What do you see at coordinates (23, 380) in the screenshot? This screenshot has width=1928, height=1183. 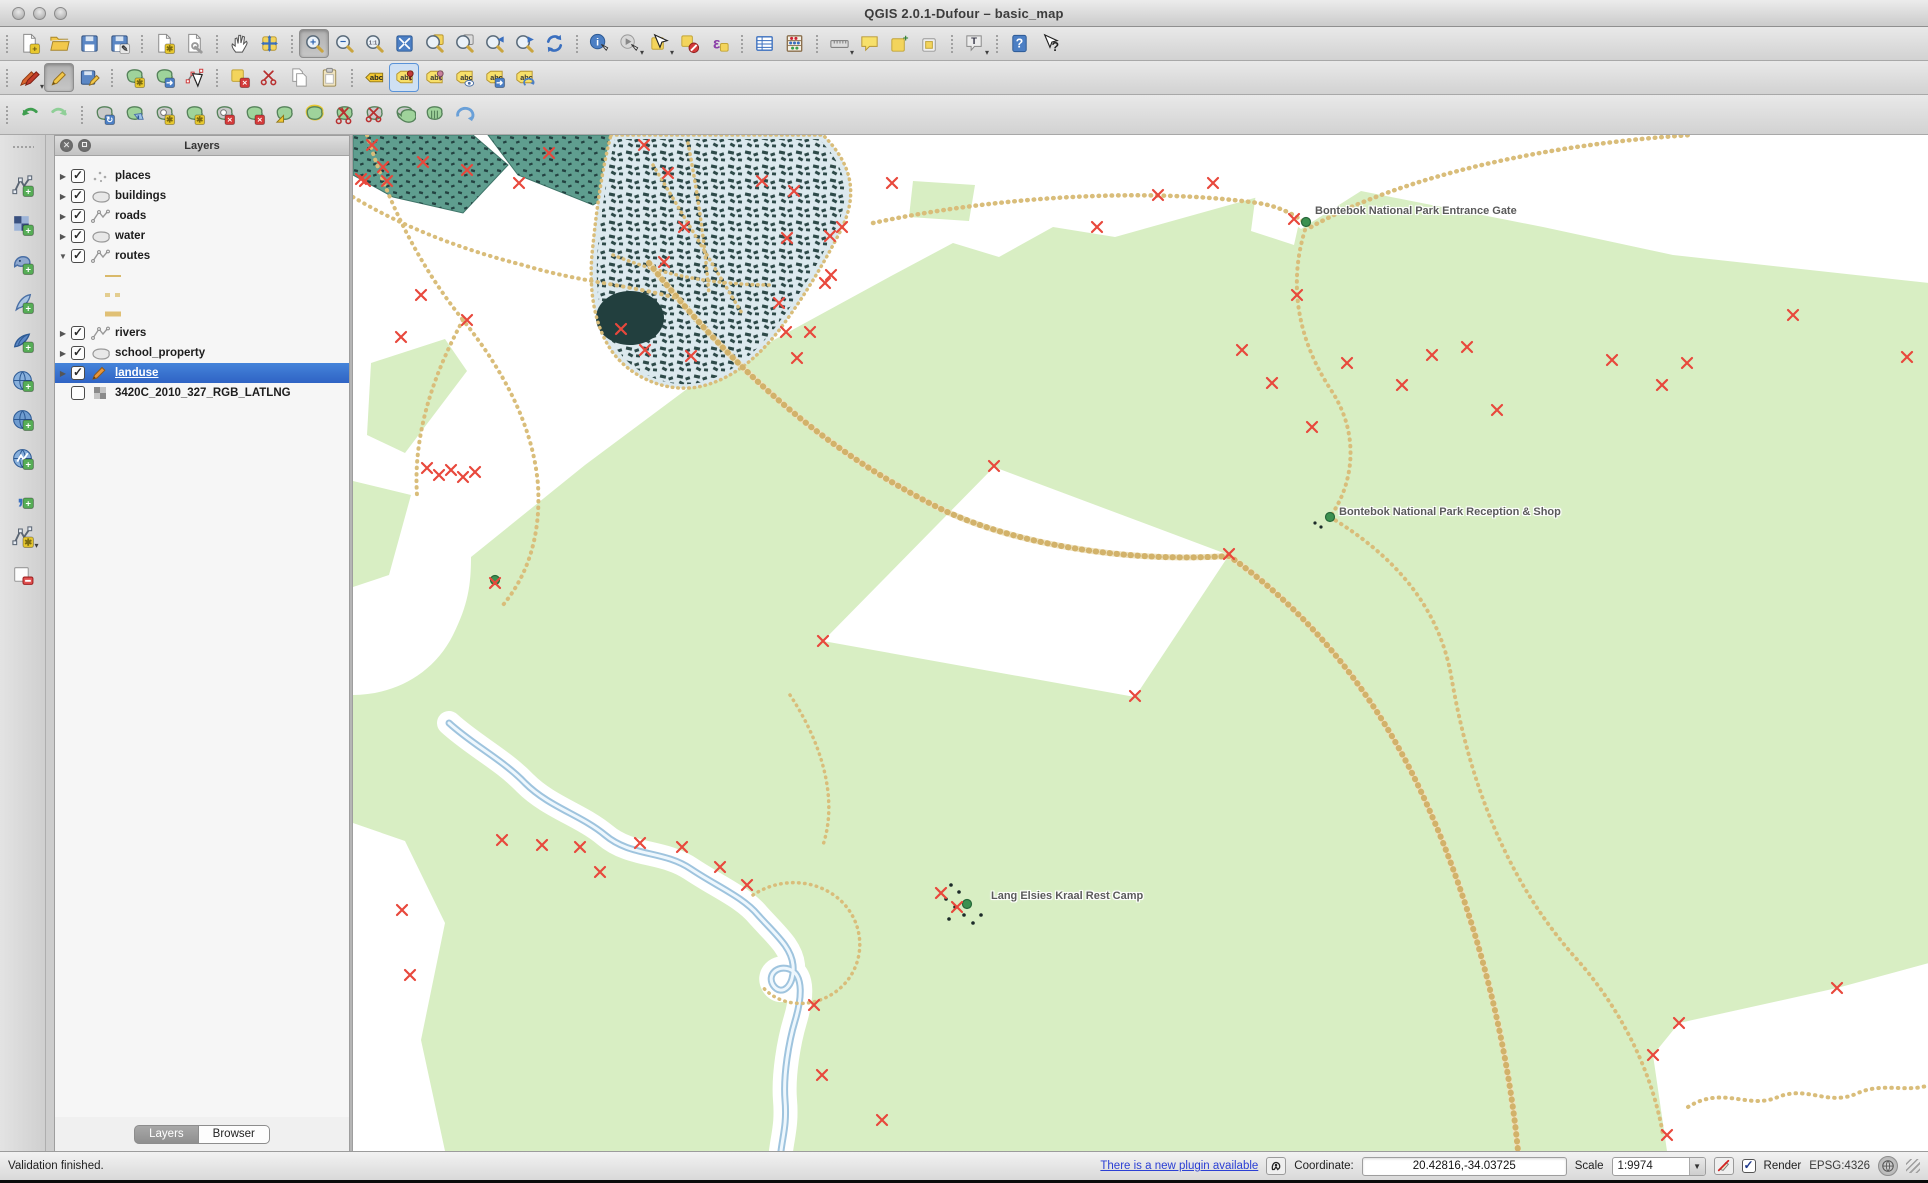 I see `add-wms-layer-button: +` at bounding box center [23, 380].